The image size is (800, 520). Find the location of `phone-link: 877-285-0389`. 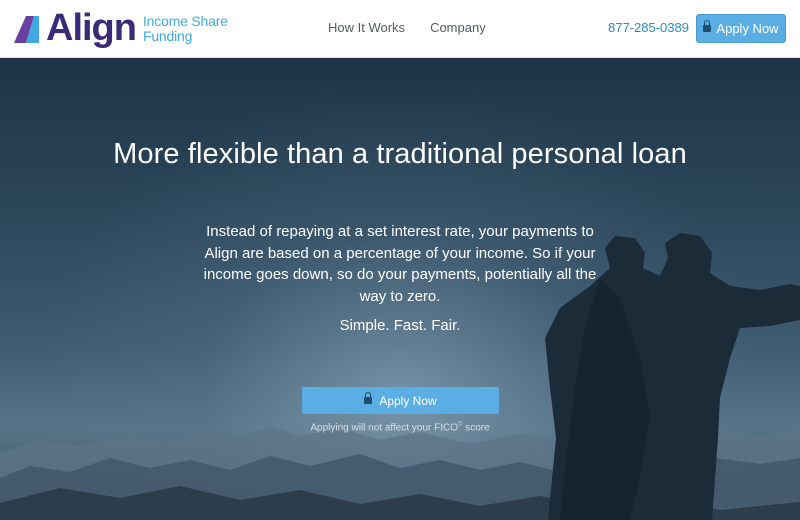

phone-link: 877-285-0389 is located at coordinates (648, 27).